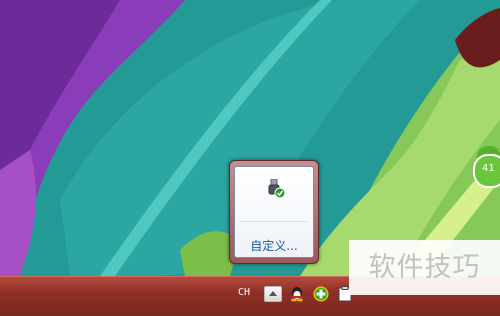 Image resolution: width=500 pixels, height=316 pixels. Describe the element at coordinates (321, 294) in the screenshot. I see `green-plus-icon` at that location.